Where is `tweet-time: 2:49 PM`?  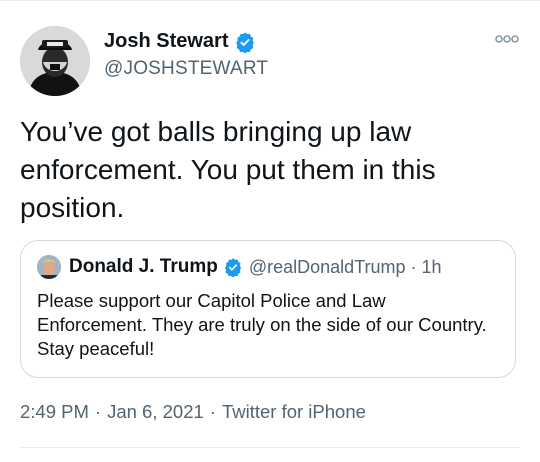 tweet-time: 2:49 PM is located at coordinates (54, 411).